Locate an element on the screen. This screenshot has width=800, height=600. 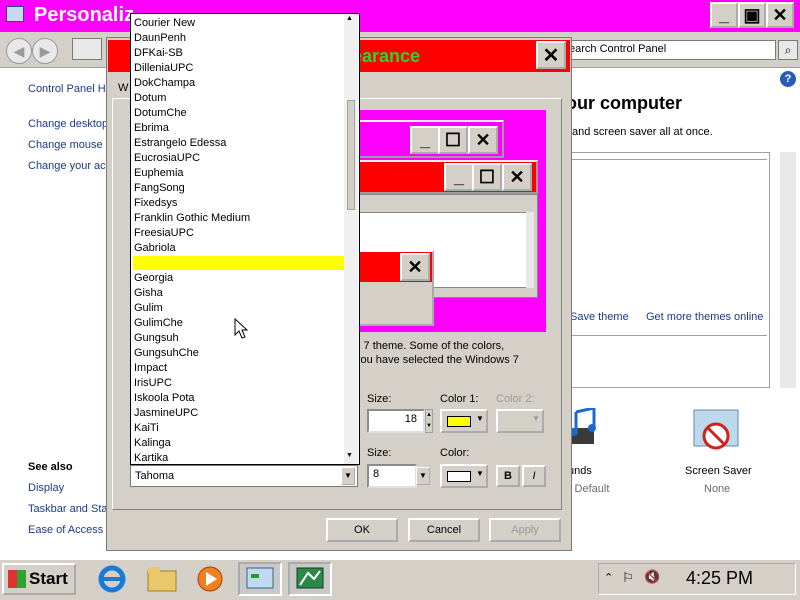
theme-scrollbar is located at coordinates (788, 270).